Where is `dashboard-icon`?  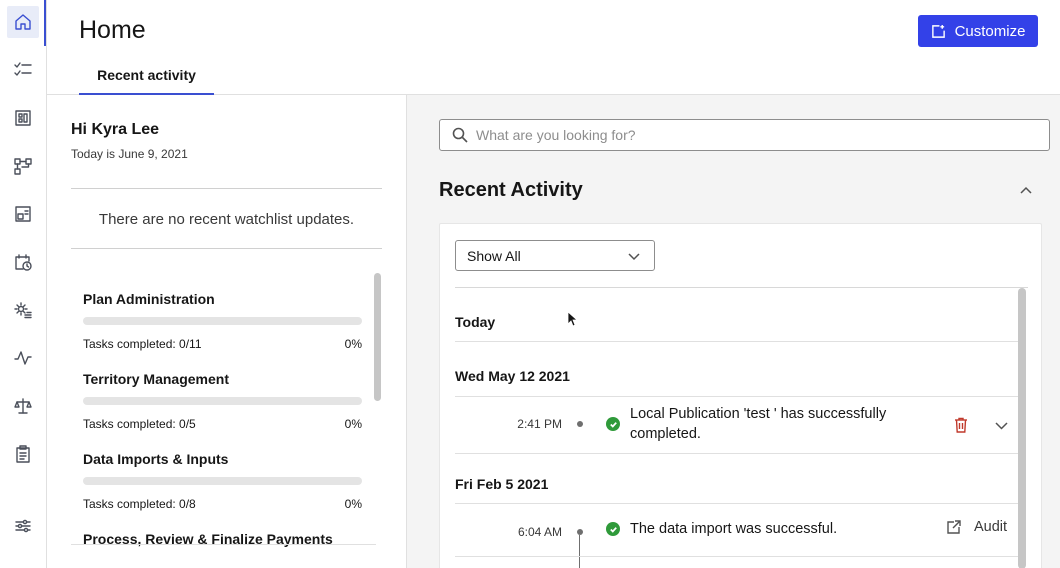 dashboard-icon is located at coordinates (23, 118).